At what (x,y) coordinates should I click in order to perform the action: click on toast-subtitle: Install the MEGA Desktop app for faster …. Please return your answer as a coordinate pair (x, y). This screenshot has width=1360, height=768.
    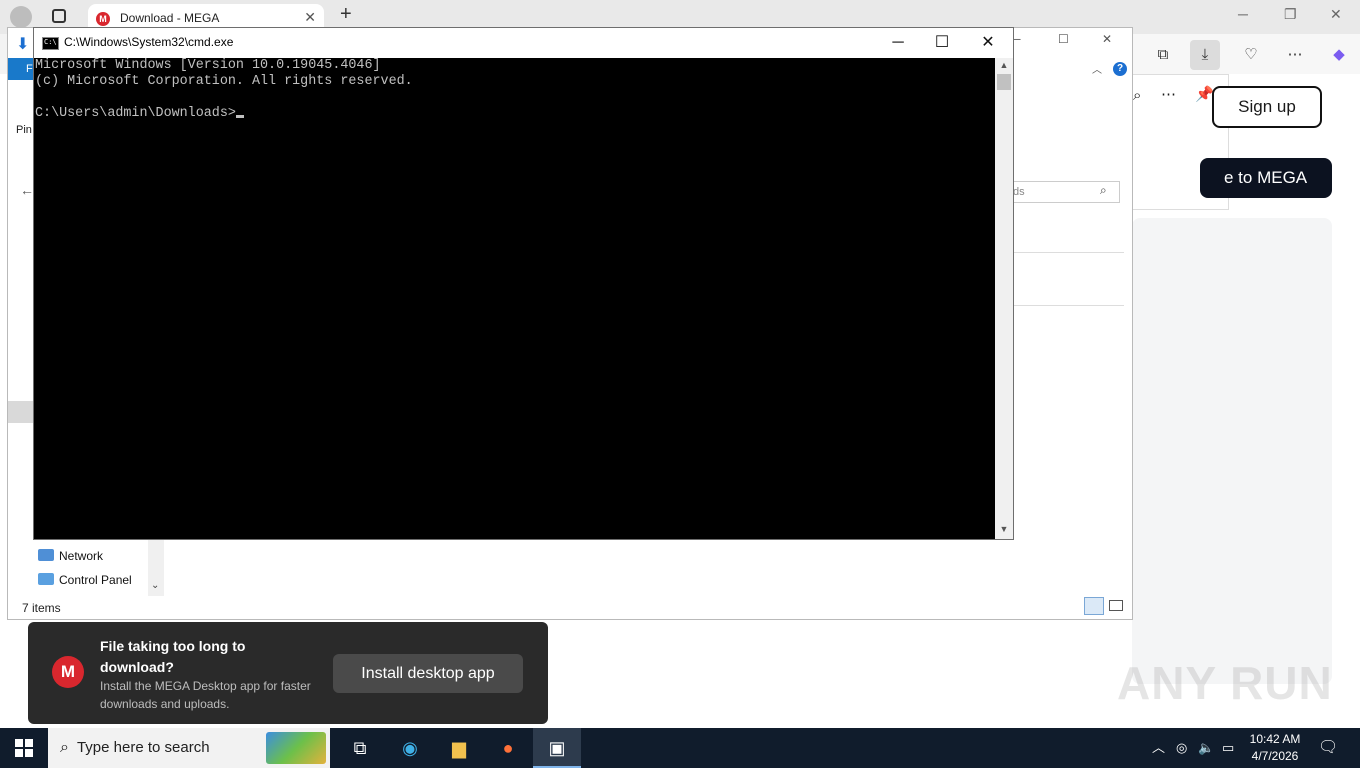
    Looking at the image, I should click on (205, 695).